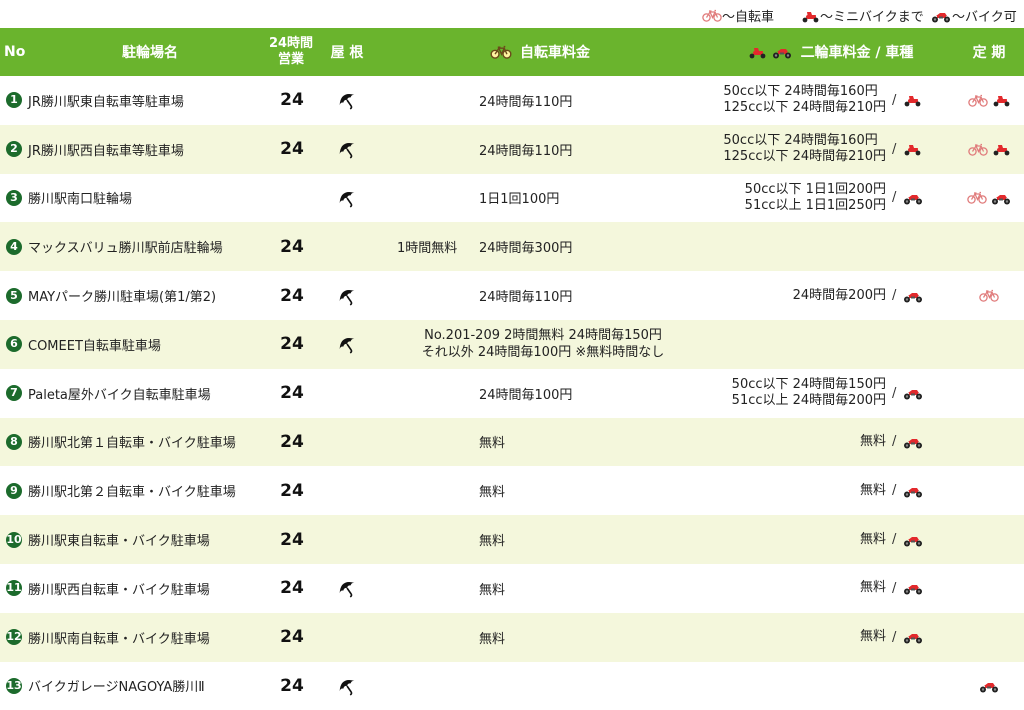  What do you see at coordinates (872, 17) in the screenshot?
I see `legend-minibike-label: ～ミニバイクまで` at bounding box center [872, 17].